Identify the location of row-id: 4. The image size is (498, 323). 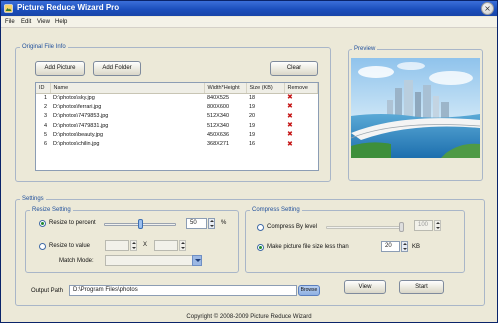
(45, 125).